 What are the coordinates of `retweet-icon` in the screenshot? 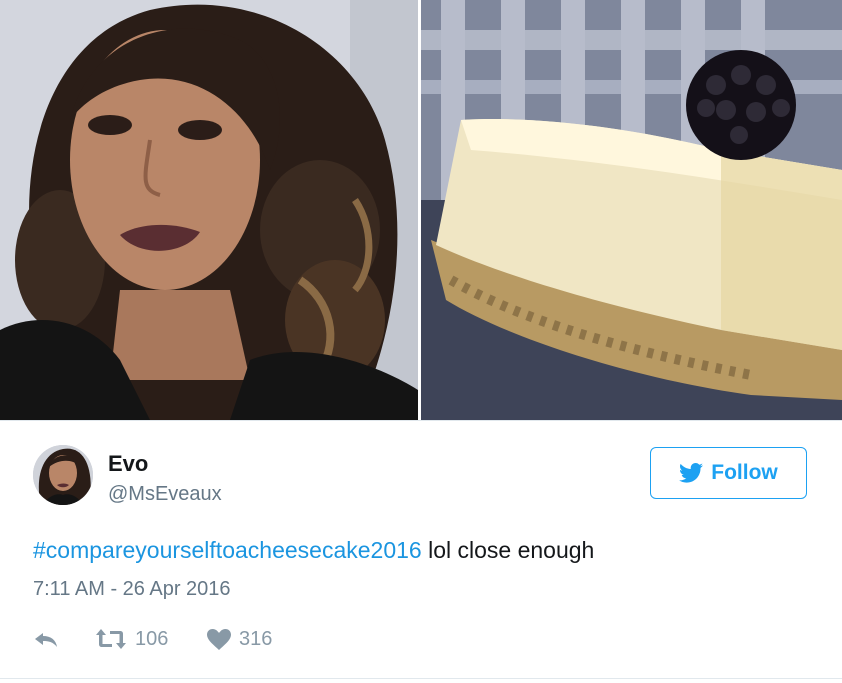 It's located at (111, 639).